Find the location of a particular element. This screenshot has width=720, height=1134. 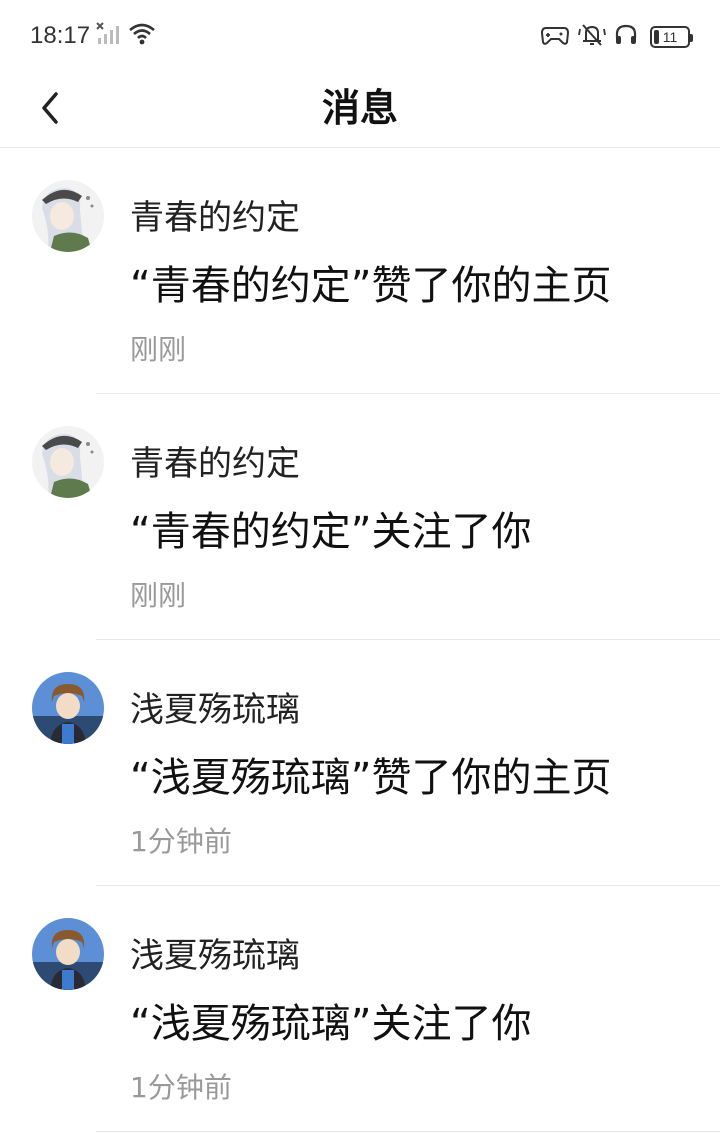

gamepad-icon is located at coordinates (555, 37).